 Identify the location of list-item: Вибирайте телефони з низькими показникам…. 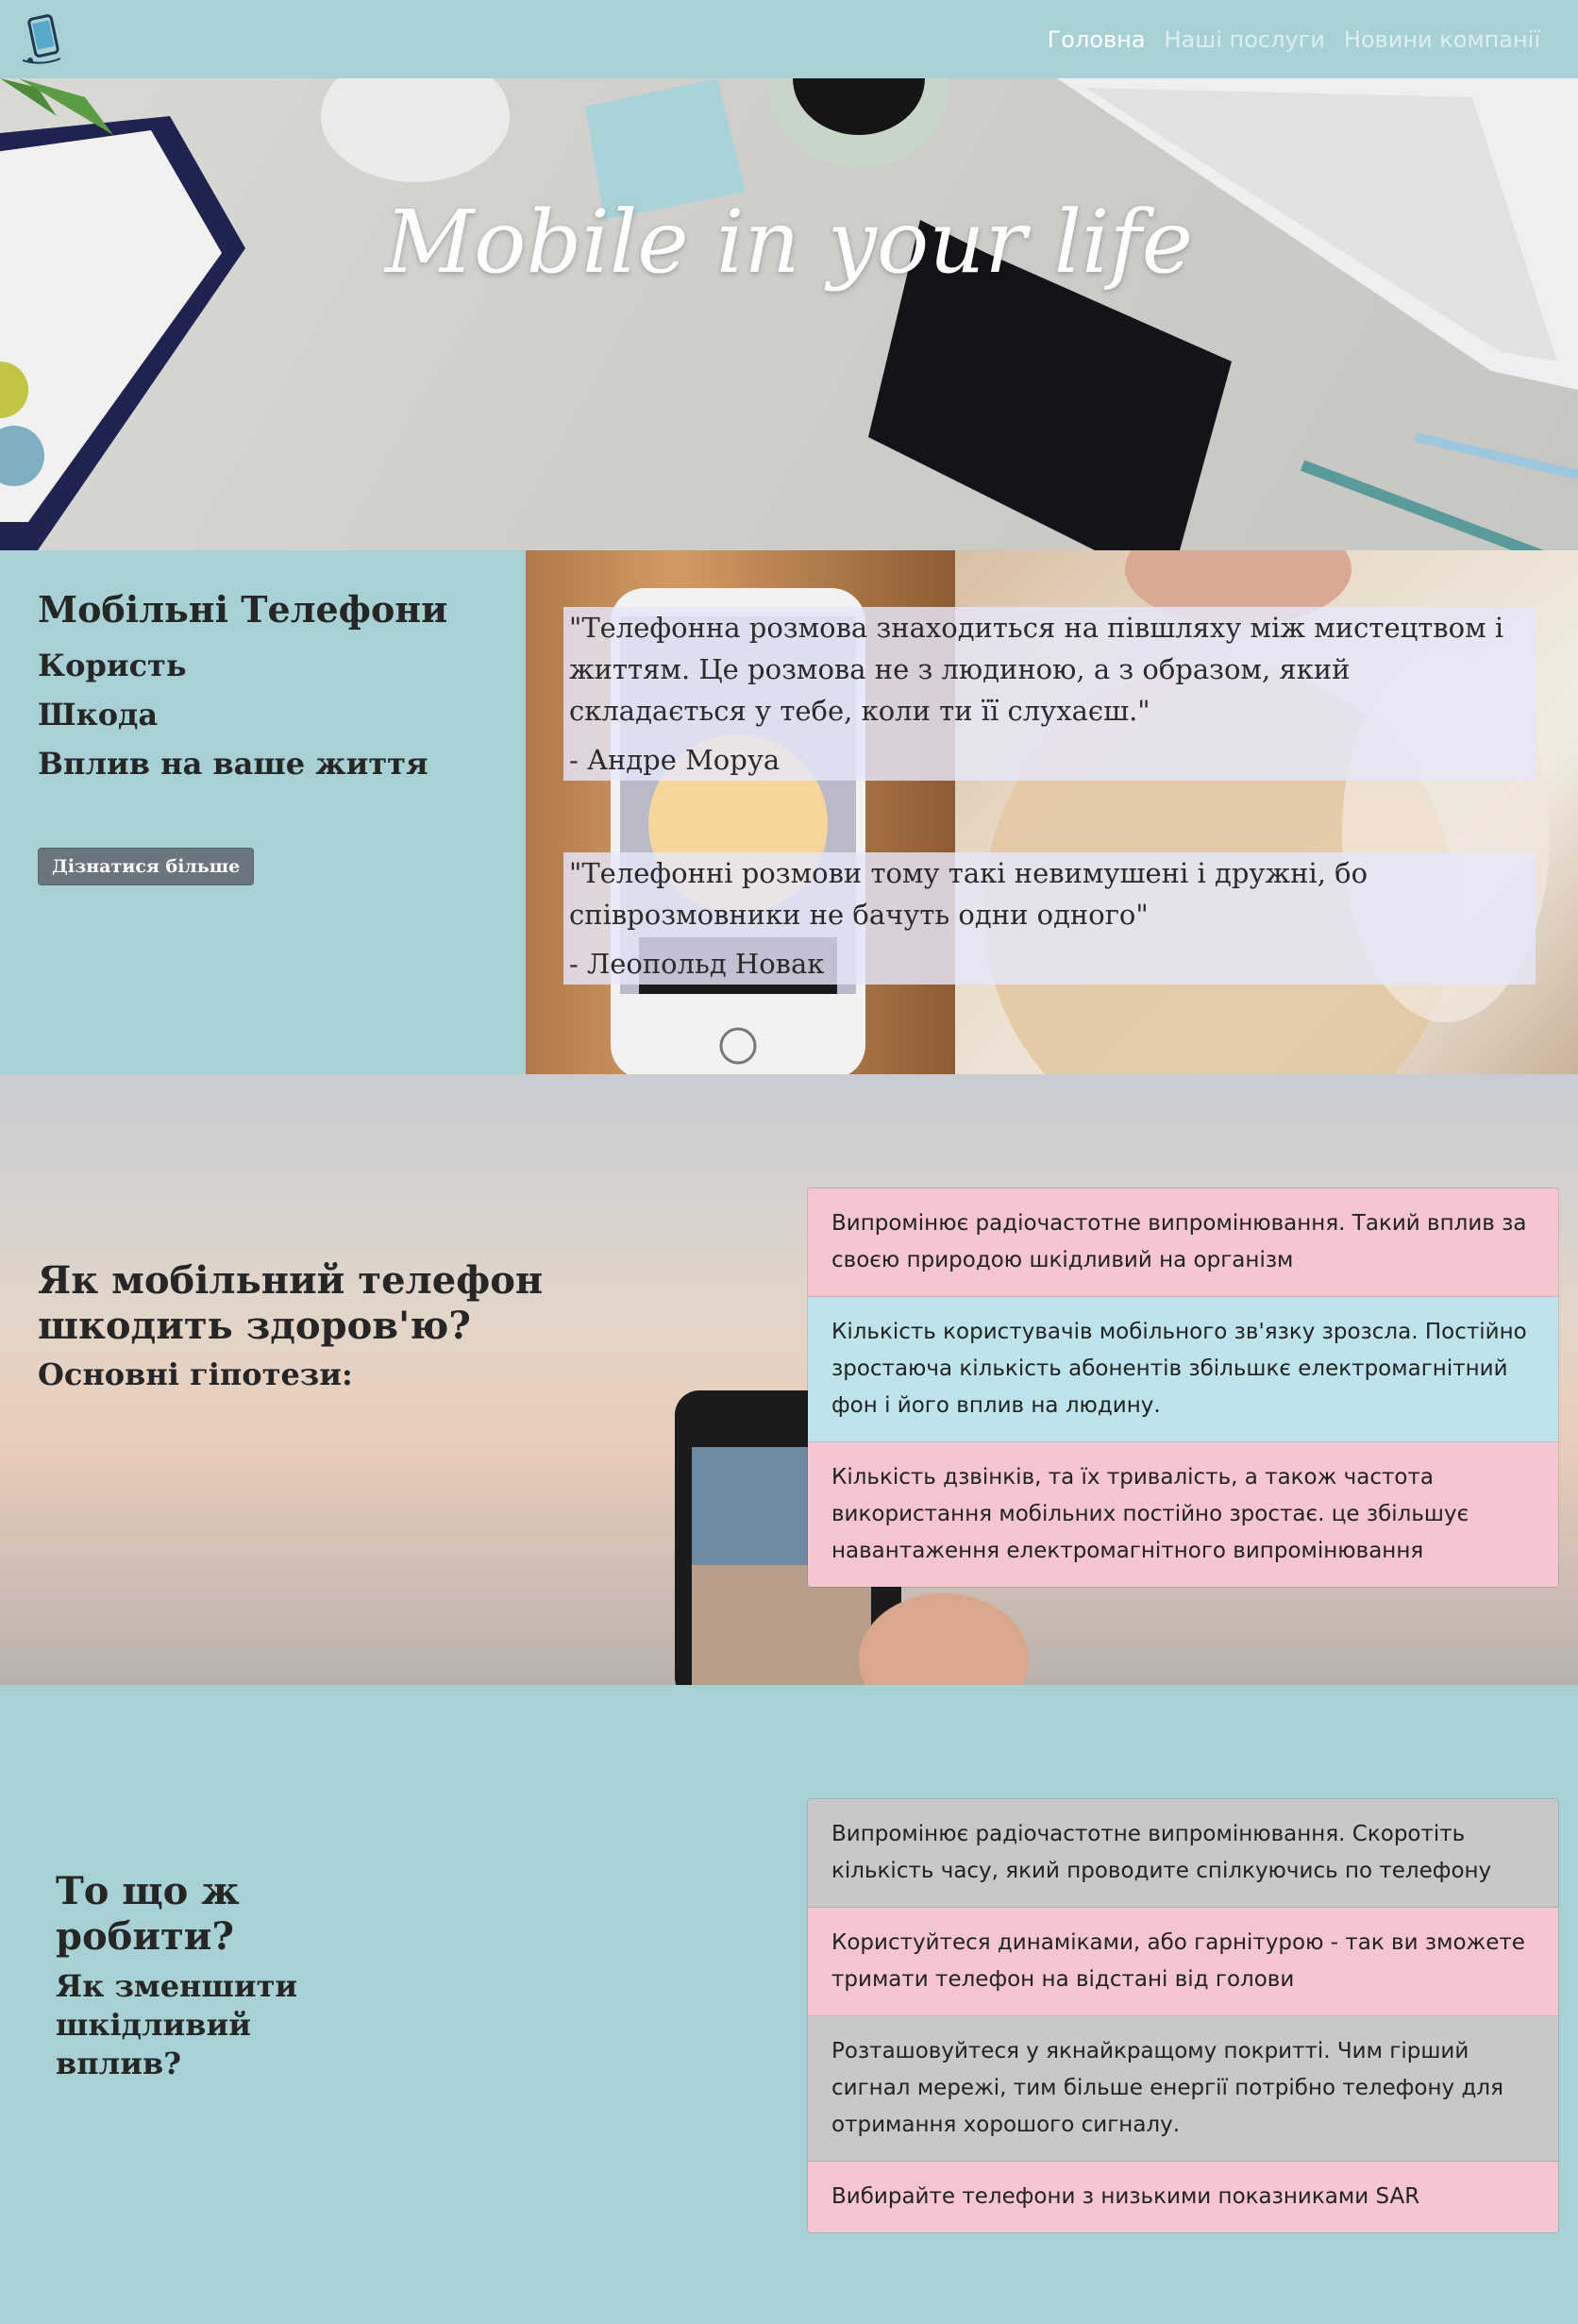
(1183, 2197).